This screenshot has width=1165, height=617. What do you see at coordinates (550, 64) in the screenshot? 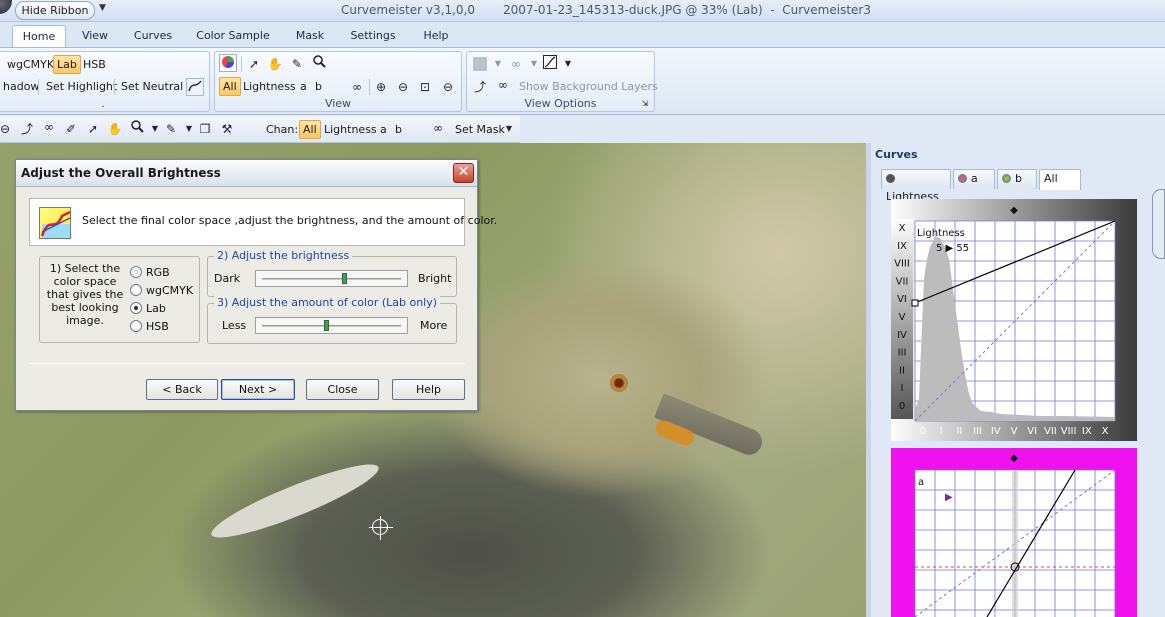
I see `curve-graph-icon` at bounding box center [550, 64].